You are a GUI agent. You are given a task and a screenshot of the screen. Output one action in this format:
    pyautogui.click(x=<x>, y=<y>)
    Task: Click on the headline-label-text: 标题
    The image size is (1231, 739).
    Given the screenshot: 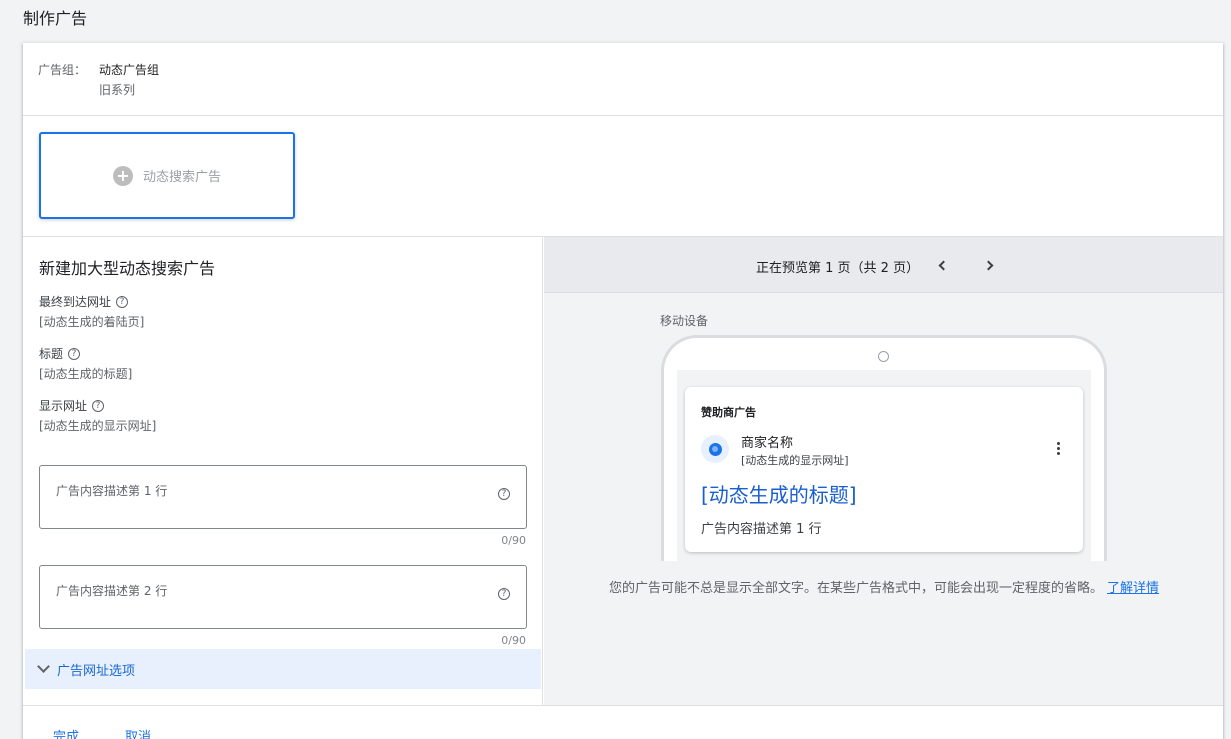 What is the action you would take?
    pyautogui.click(x=51, y=354)
    